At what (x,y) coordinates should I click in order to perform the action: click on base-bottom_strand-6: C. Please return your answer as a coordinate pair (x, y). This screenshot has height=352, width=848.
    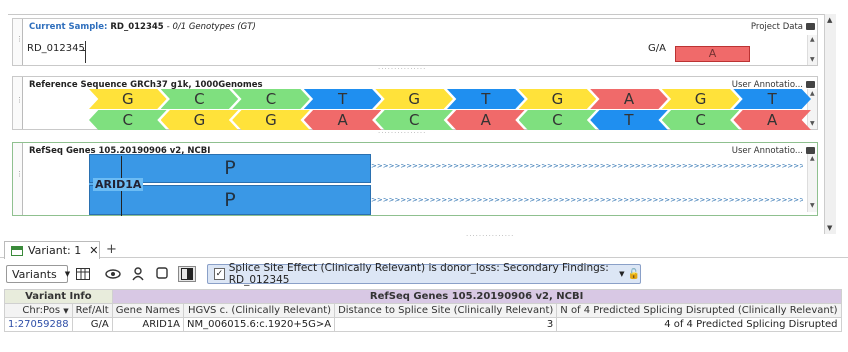
    Looking at the image, I should click on (557, 120).